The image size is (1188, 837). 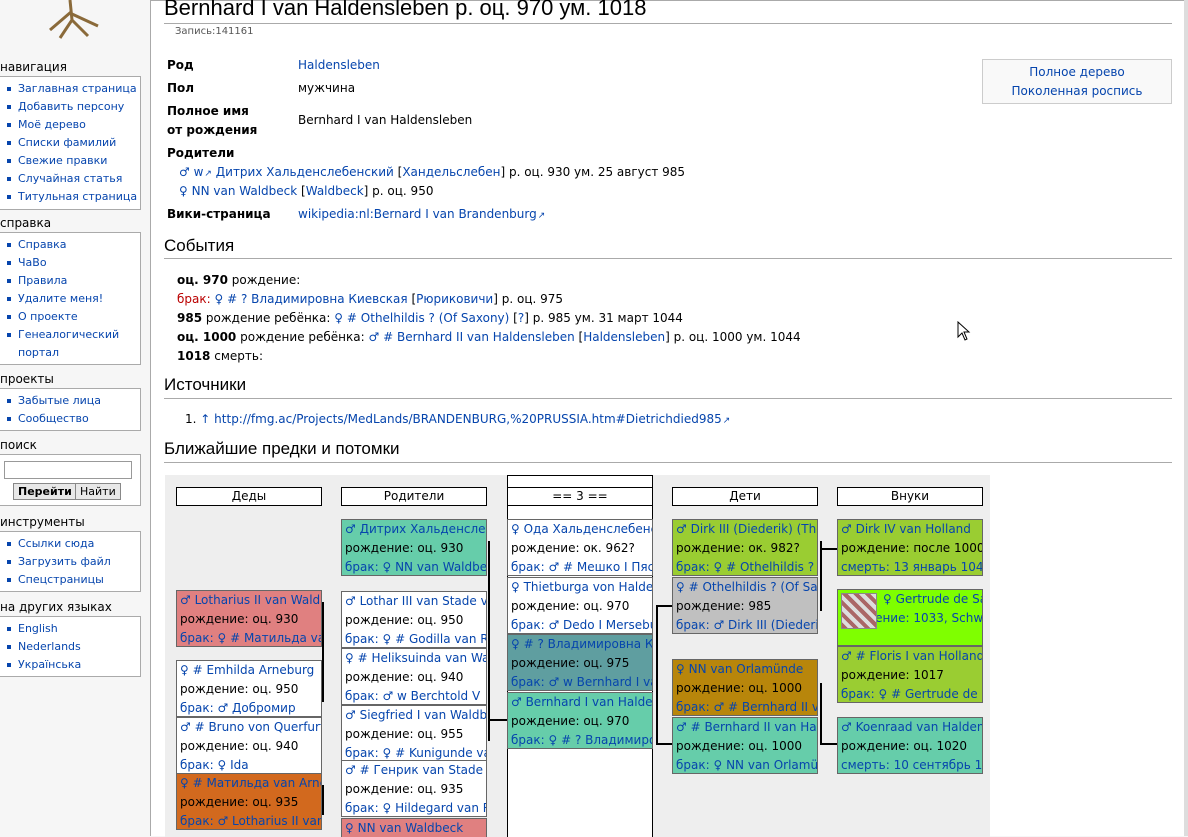 What do you see at coordinates (61, 579) in the screenshot?
I see `tools-link: Спецстраницы` at bounding box center [61, 579].